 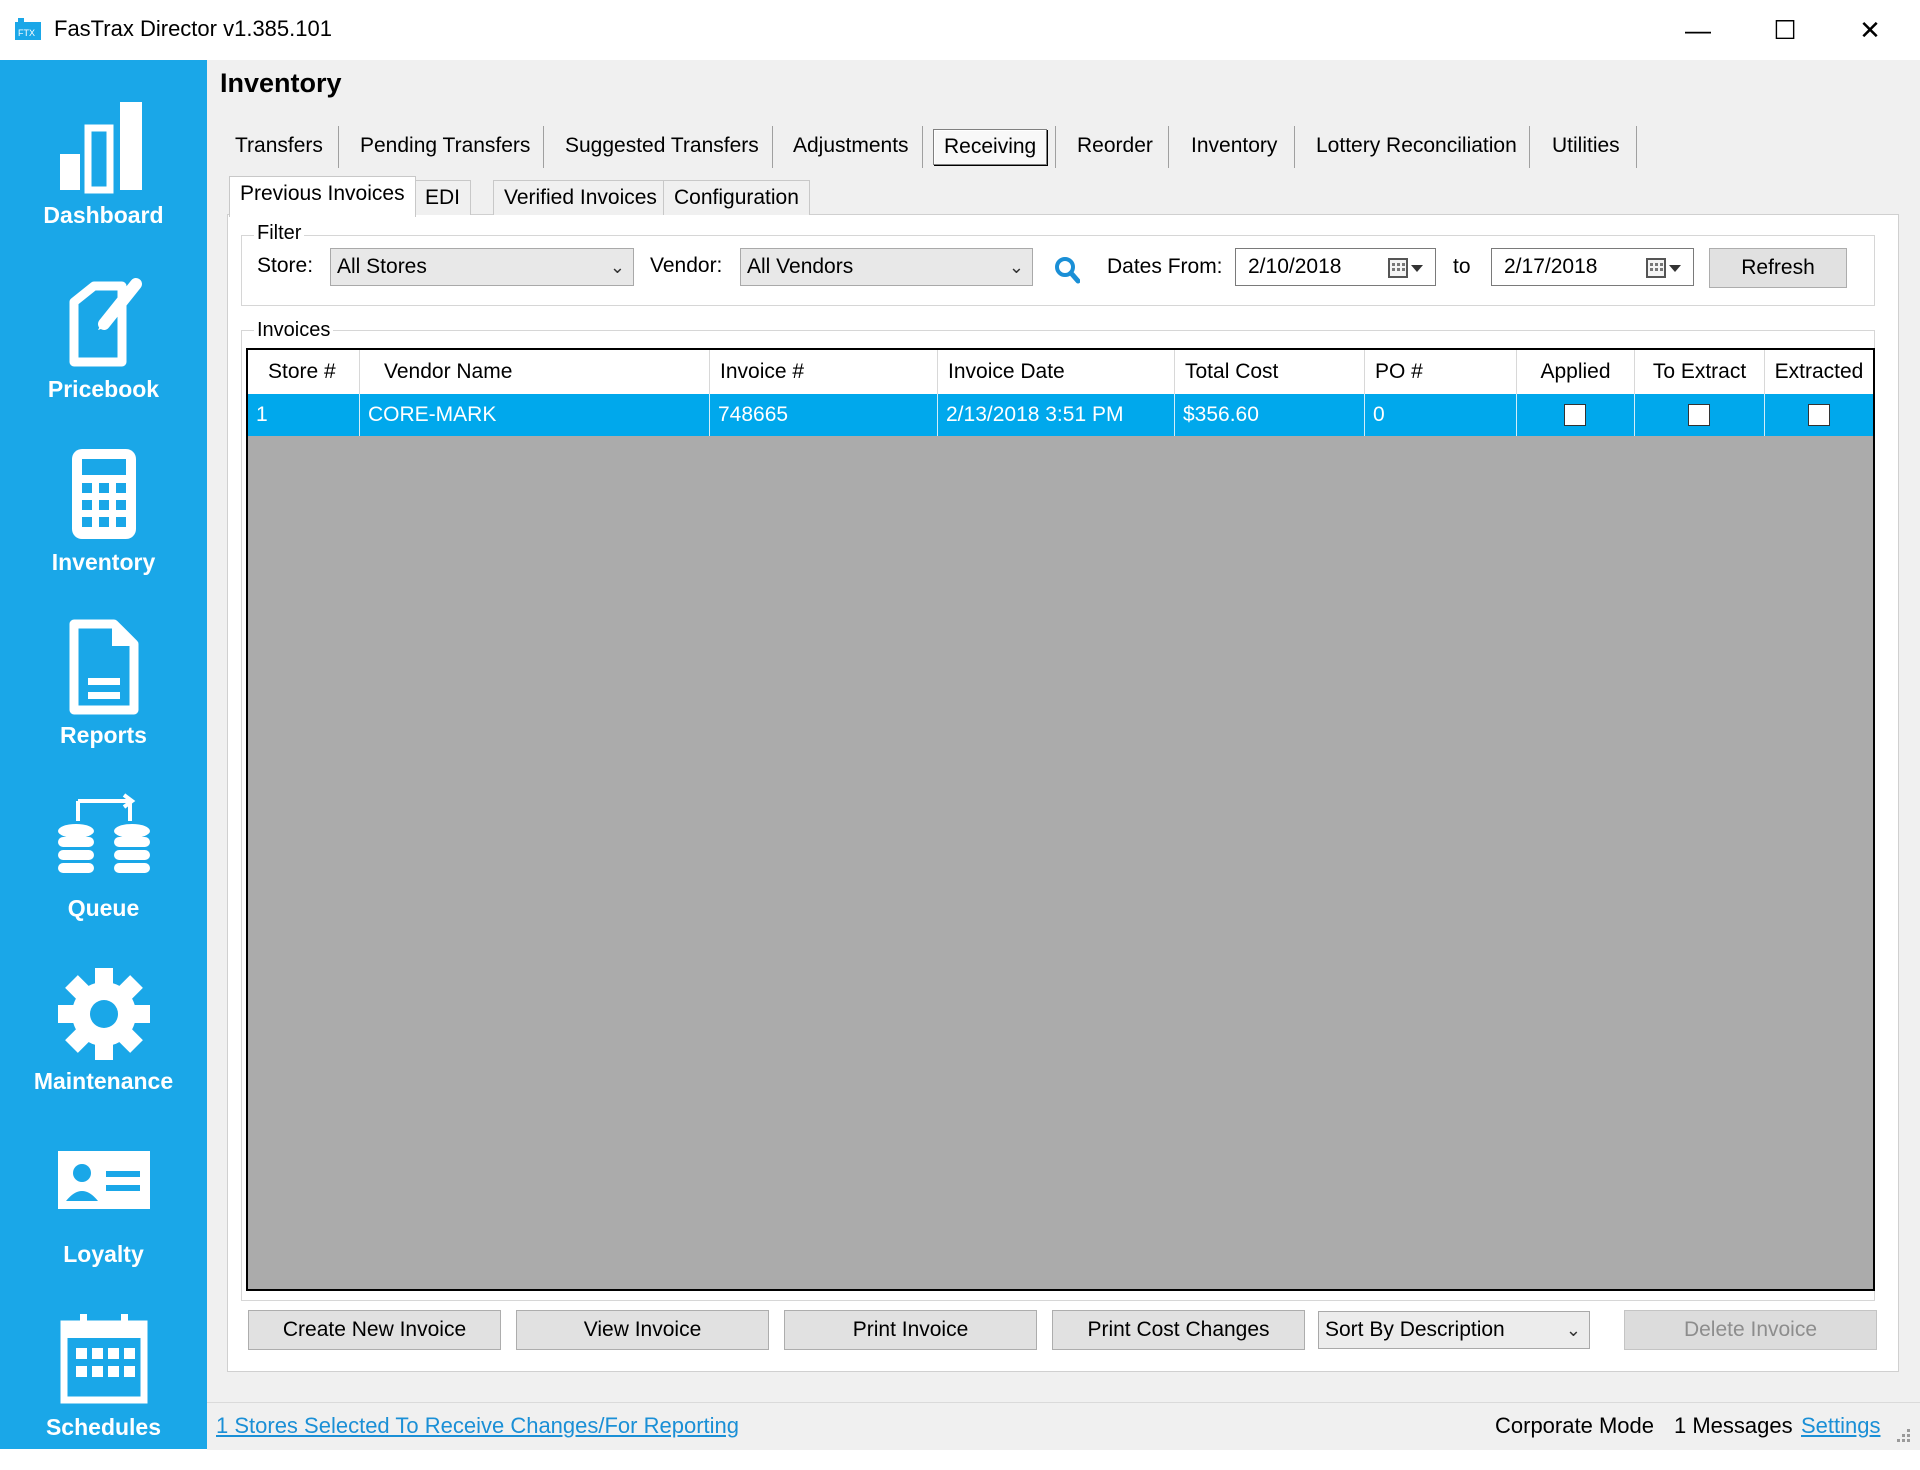 What do you see at coordinates (1551, 266) in the screenshot?
I see `date-to-value: 2/17/2018` at bounding box center [1551, 266].